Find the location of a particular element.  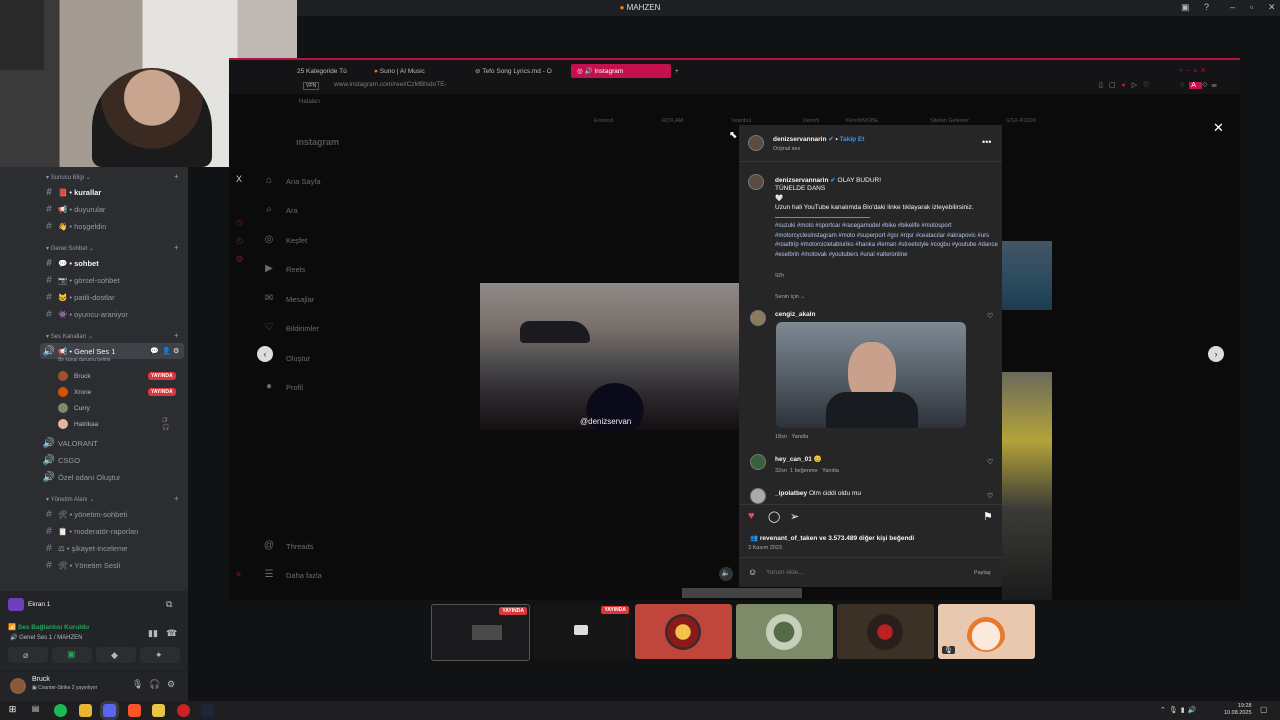

top-link: GSX-R1000 is located at coordinates (1021, 121).